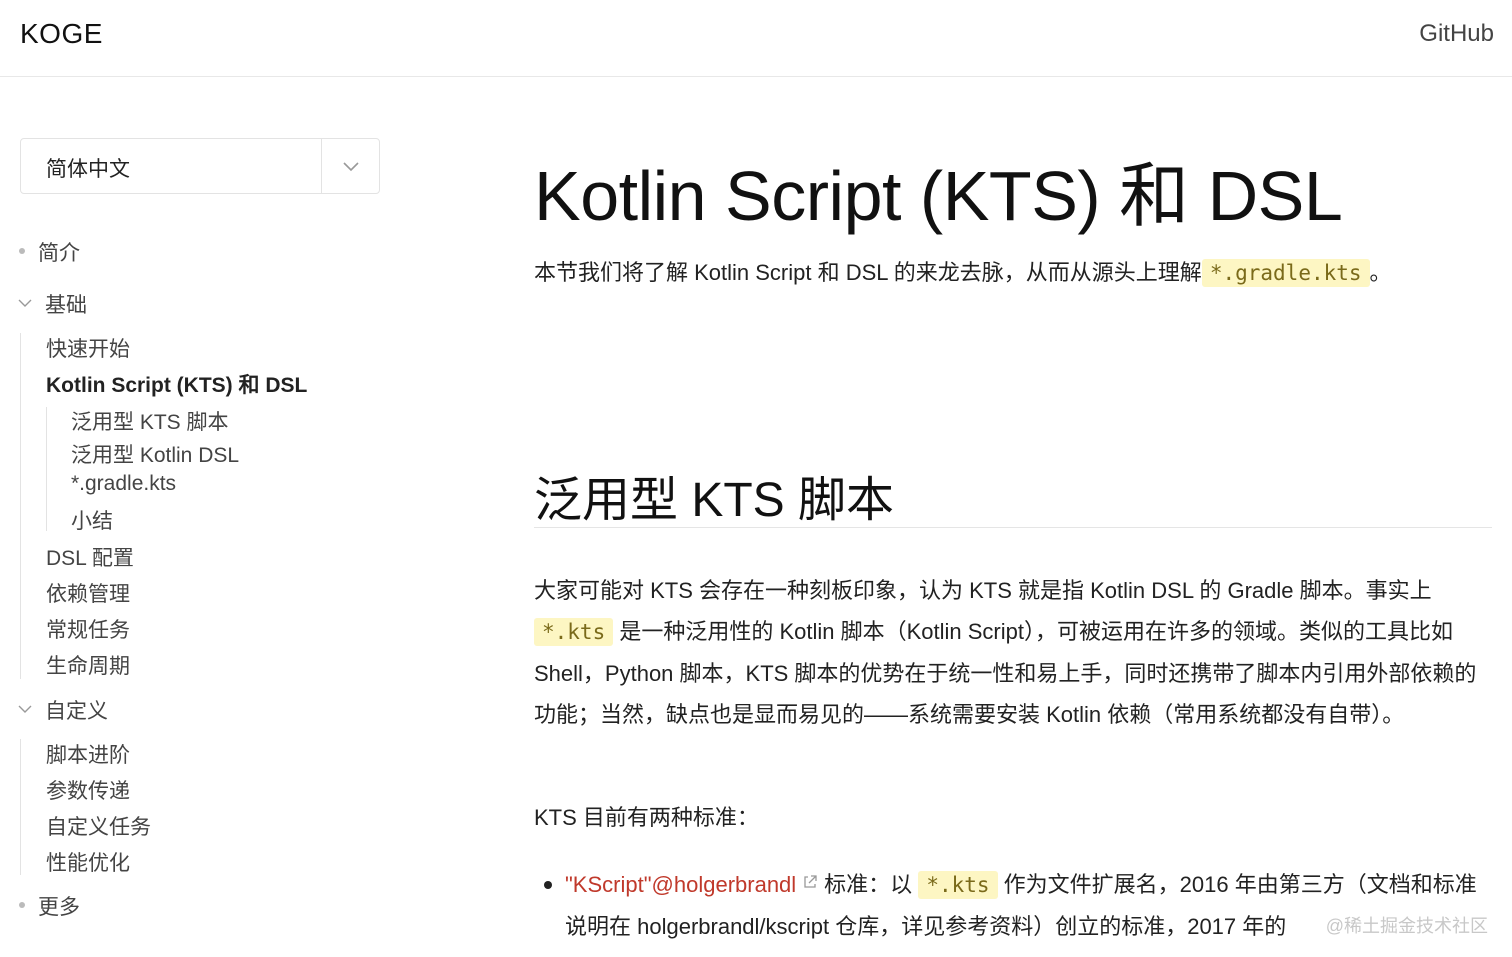  What do you see at coordinates (868, 884) in the screenshot?
I see `list-text: 标准：以` at bounding box center [868, 884].